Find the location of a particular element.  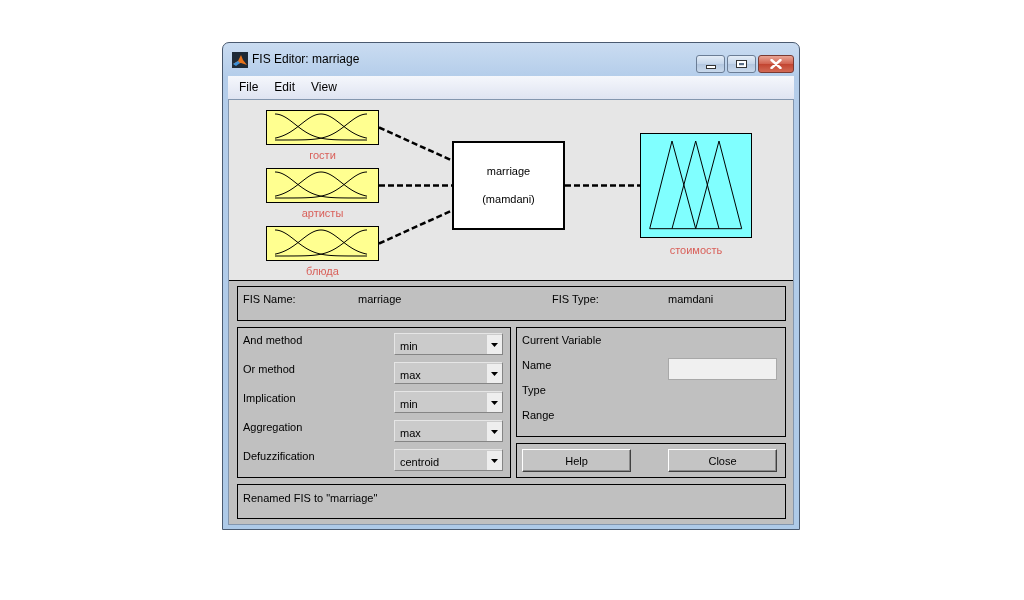

field-label: Name is located at coordinates (537, 365).